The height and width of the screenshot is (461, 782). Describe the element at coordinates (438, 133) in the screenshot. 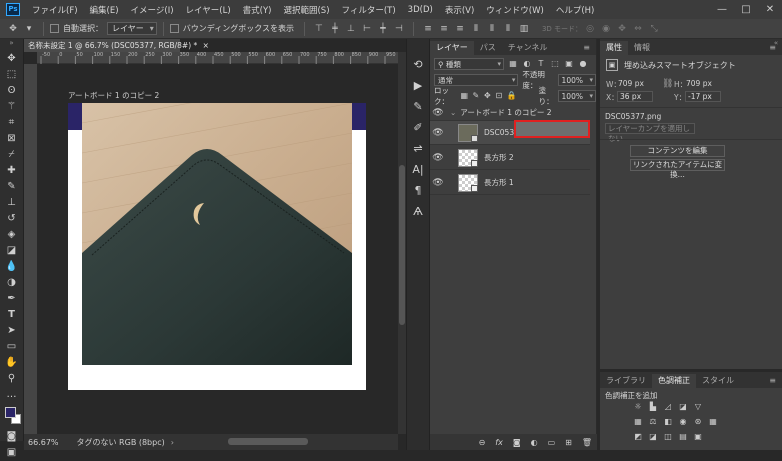

I see `visibility-eye-icon: 👁` at that location.